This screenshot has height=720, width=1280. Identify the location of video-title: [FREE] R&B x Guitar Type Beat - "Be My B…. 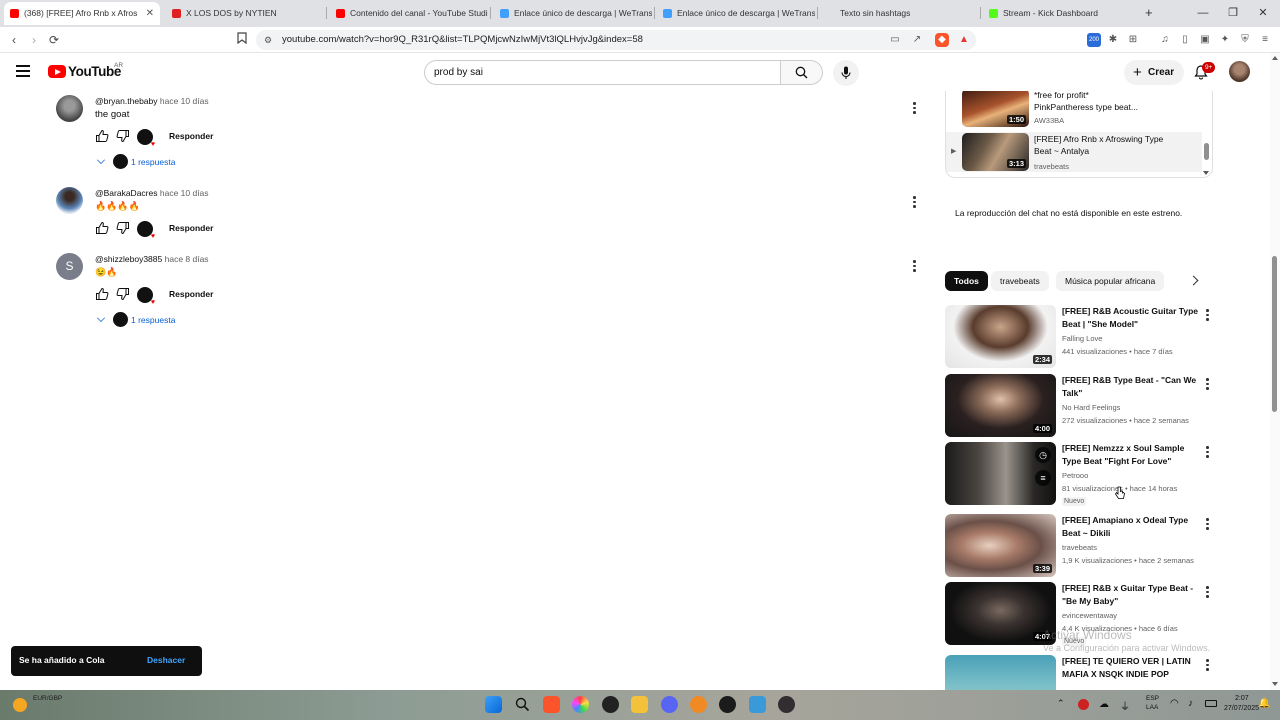
(1131, 595).